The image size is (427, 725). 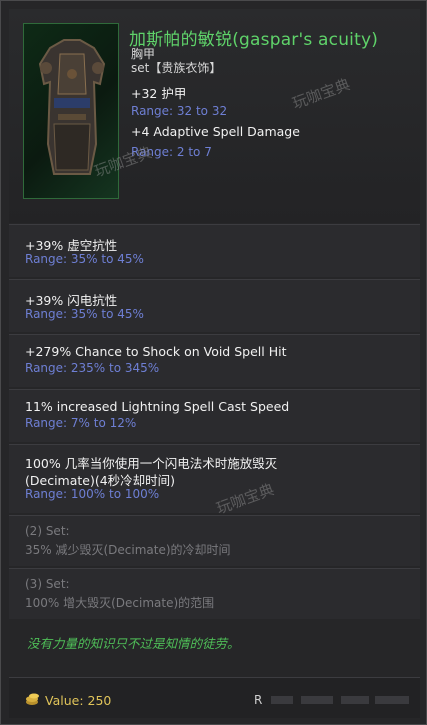 What do you see at coordinates (214, 305) in the screenshot?
I see `affix-row: +39% 闪电抗性 Range: 35% to 45%` at bounding box center [214, 305].